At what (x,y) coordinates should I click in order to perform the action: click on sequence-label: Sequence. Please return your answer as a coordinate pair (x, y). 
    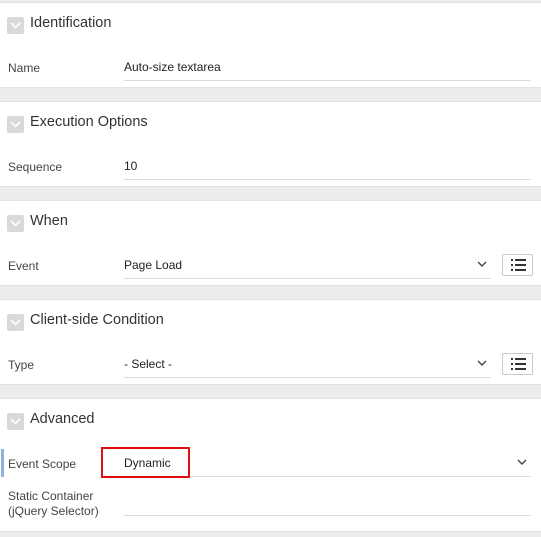
    Looking at the image, I should click on (35, 167).